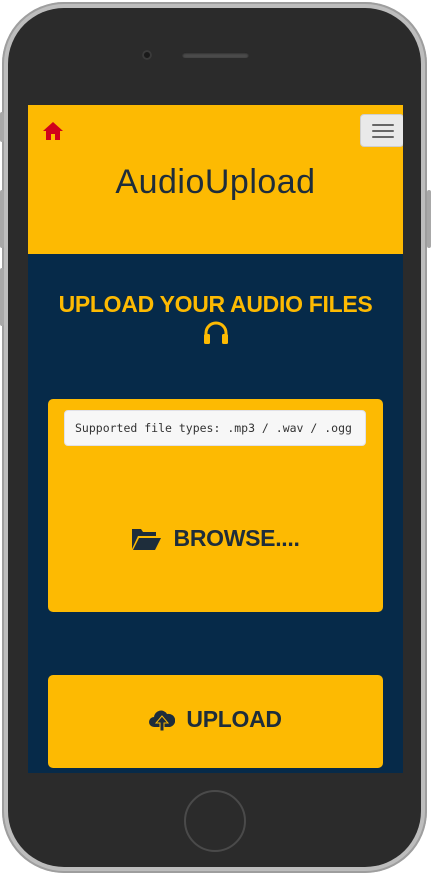  I want to click on app-header: AudioUpload, so click(215, 179).